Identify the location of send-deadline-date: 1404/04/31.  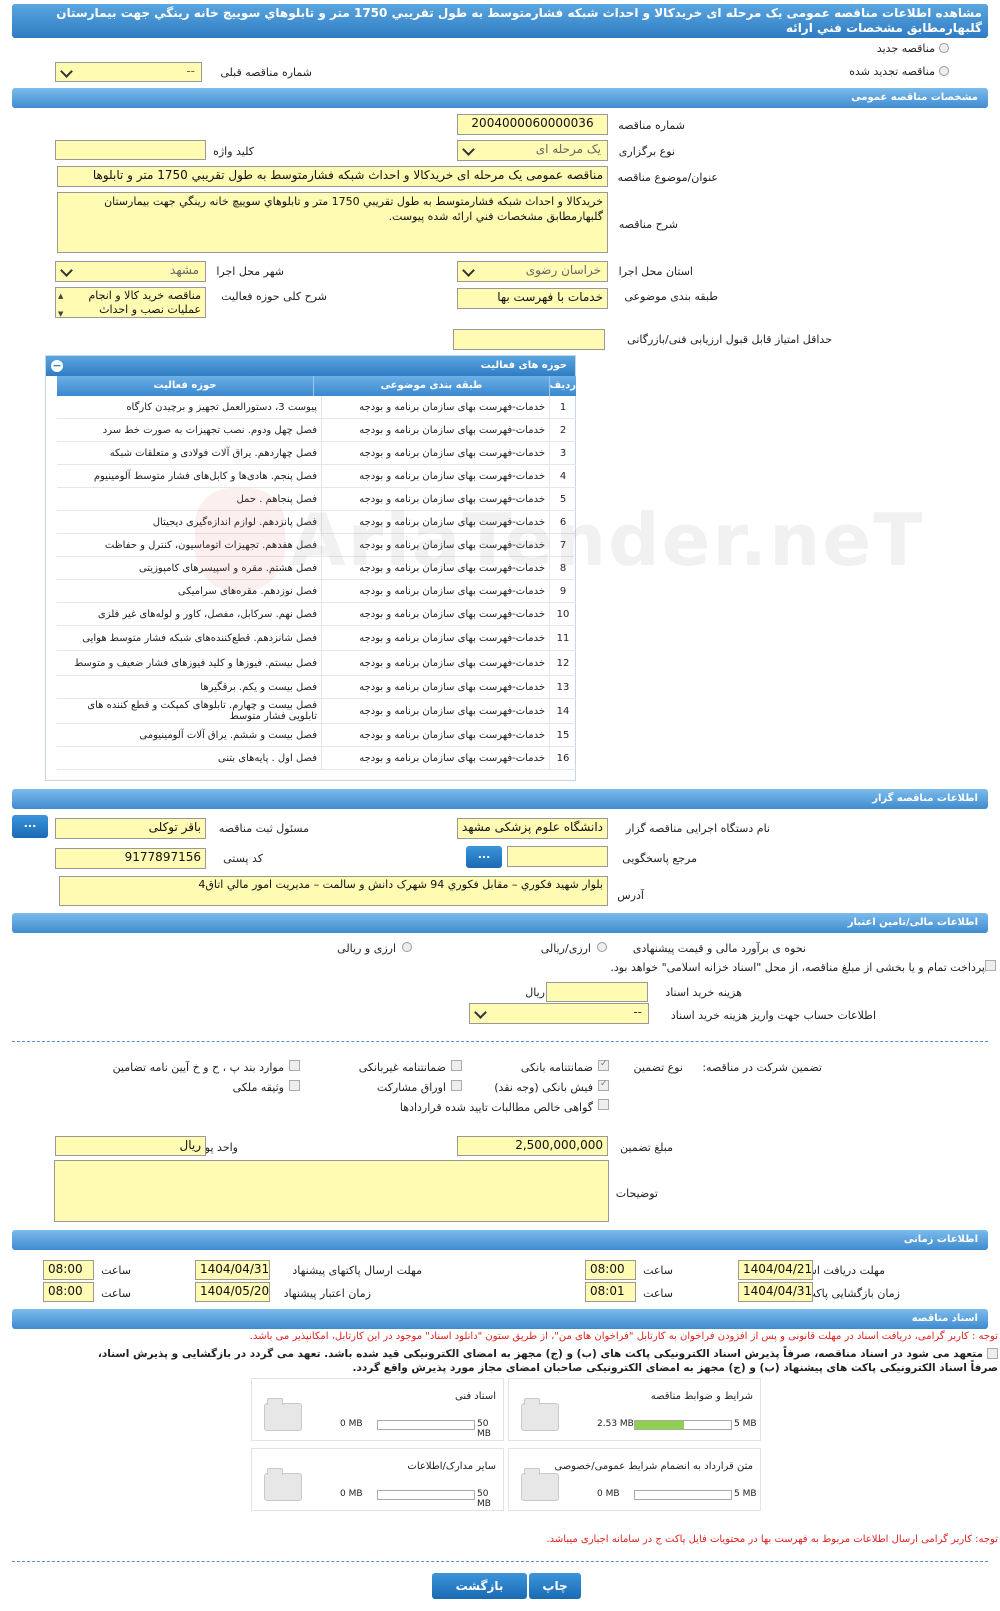
(232, 1270).